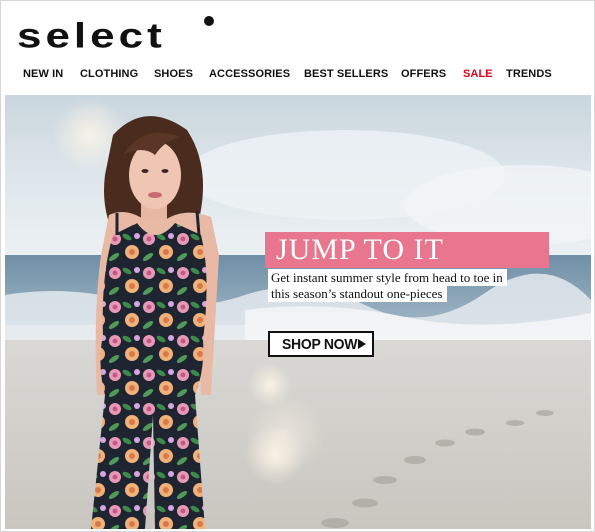  What do you see at coordinates (362, 344) in the screenshot?
I see `play-arrow-icon` at bounding box center [362, 344].